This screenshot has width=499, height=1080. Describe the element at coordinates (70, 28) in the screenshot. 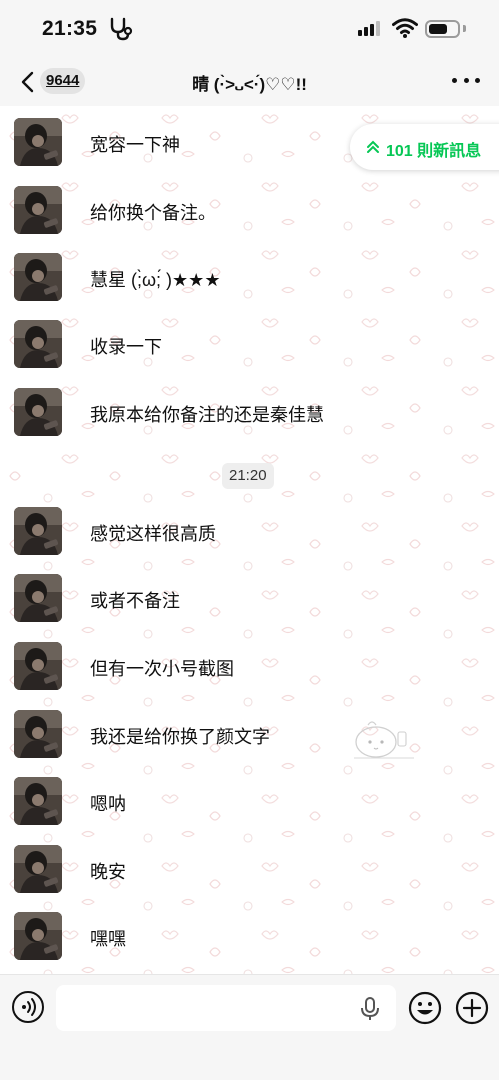

I see `status-time: 21:35` at that location.